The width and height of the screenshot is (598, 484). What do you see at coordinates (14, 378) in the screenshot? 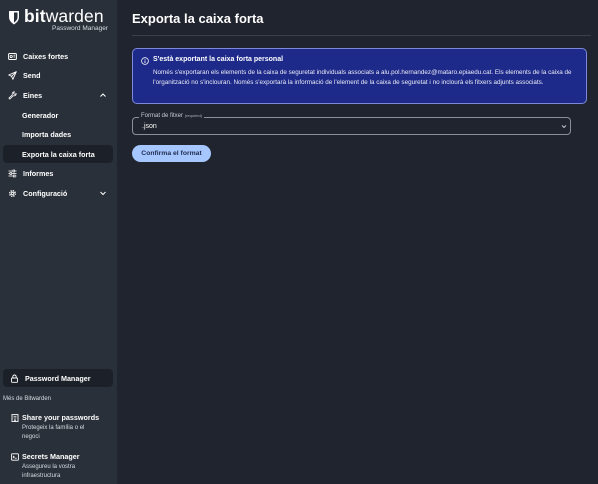
I see `lock-icon` at bounding box center [14, 378].